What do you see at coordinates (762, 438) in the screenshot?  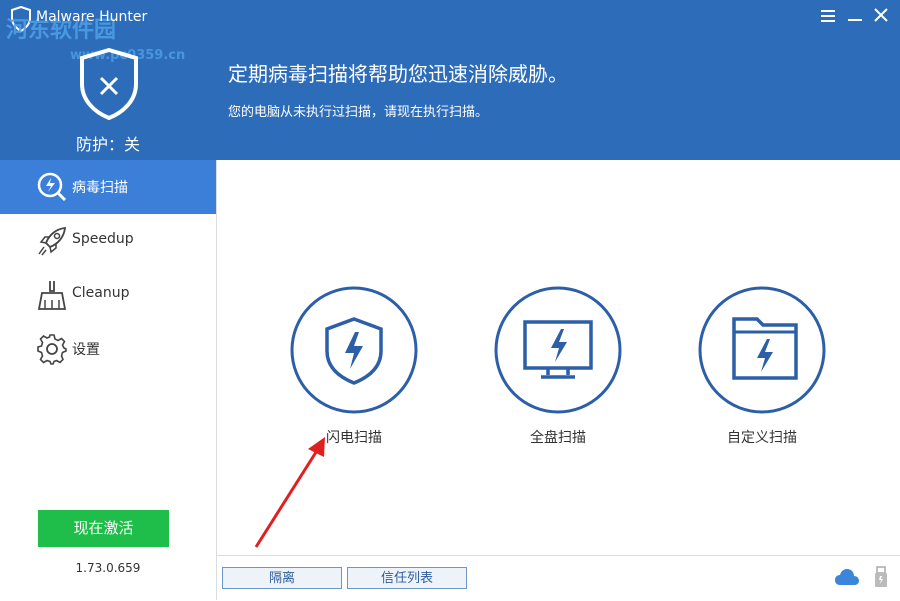 I see `scan-option-label: 自定义扫描` at bounding box center [762, 438].